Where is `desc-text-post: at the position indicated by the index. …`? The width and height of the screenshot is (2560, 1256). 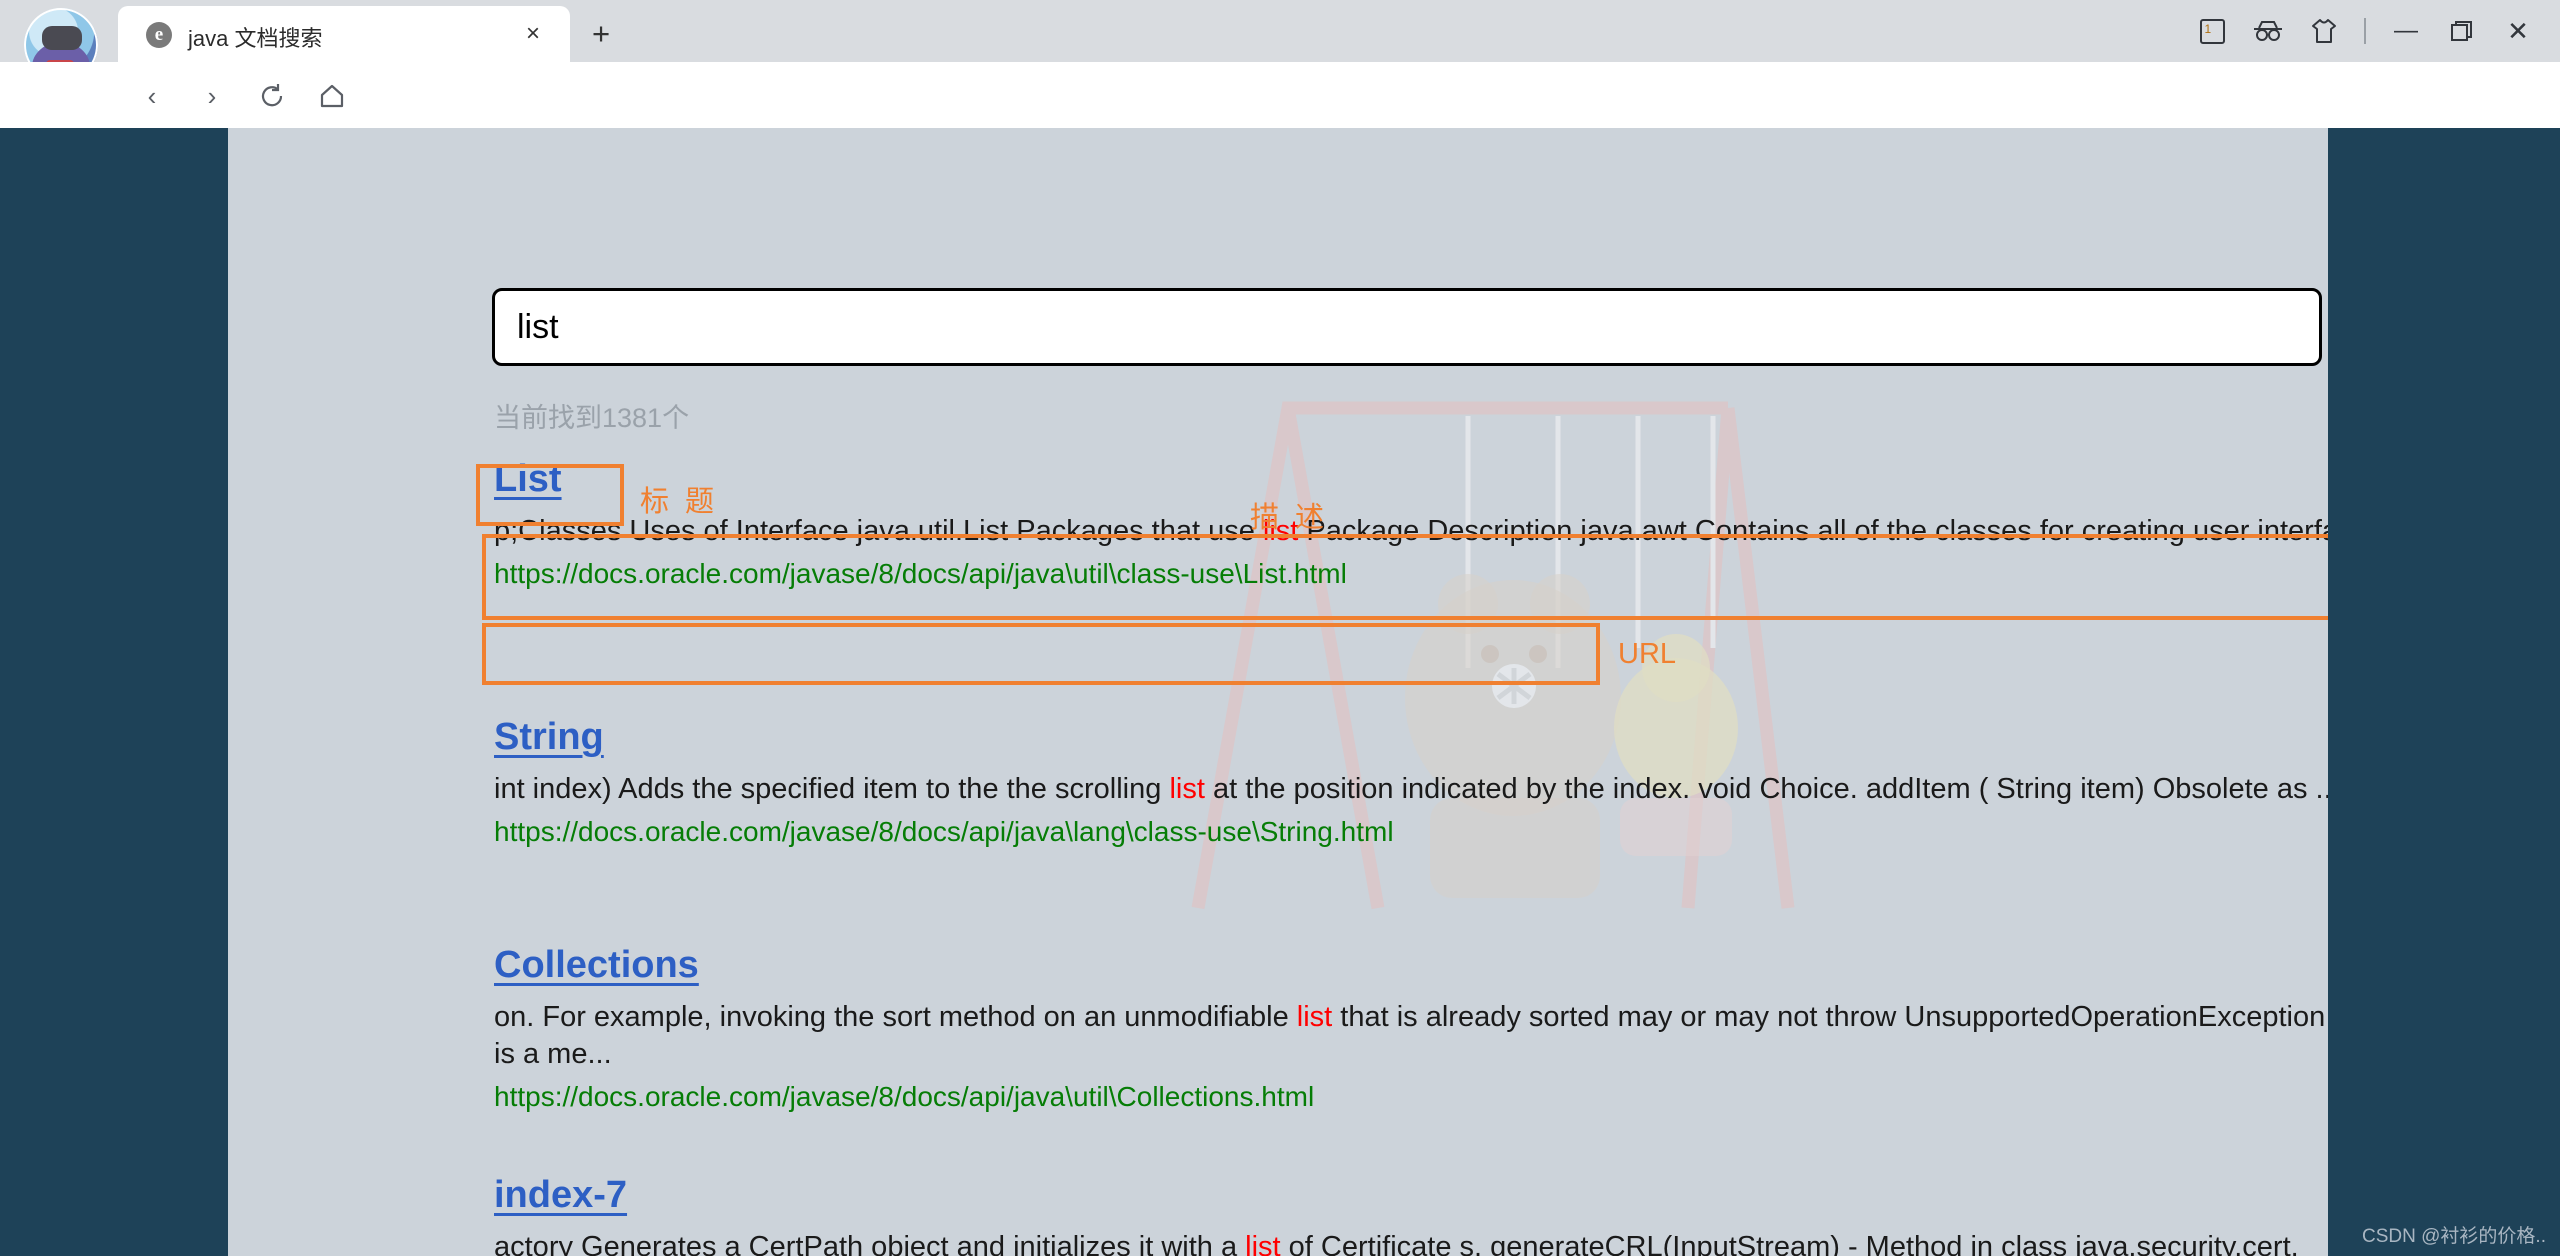
desc-text-post: at the position indicated by the index. … is located at coordinates (1766, 789).